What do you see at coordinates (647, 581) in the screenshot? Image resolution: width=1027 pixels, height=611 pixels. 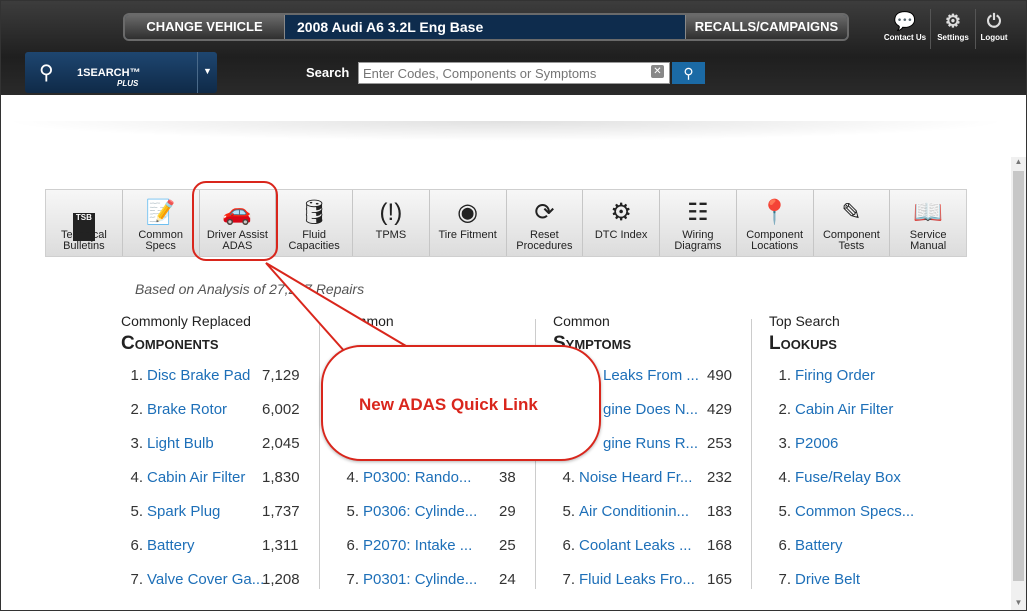 I see `list-item: 7. Fluid Leaks Fro... 165` at bounding box center [647, 581].